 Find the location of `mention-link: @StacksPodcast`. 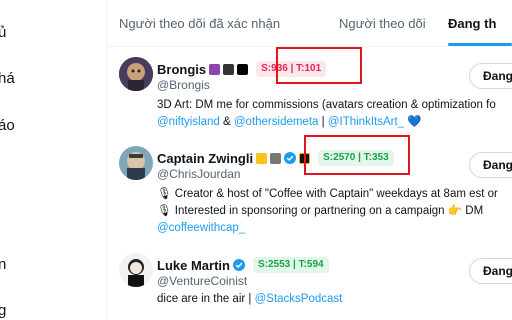

mention-link: @StacksPodcast is located at coordinates (299, 299).